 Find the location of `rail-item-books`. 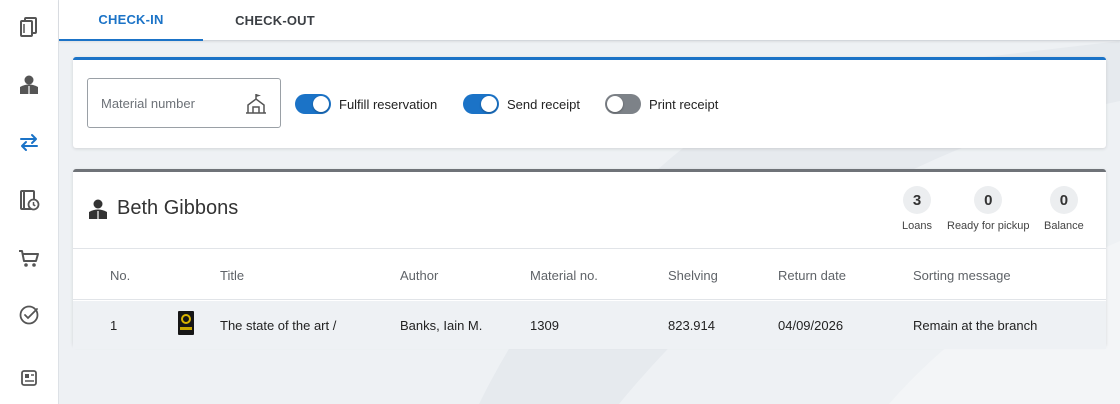

rail-item-books is located at coordinates (29, 26).